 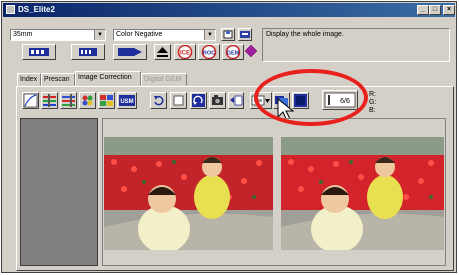 I want to click on save-icon, so click(x=228, y=34).